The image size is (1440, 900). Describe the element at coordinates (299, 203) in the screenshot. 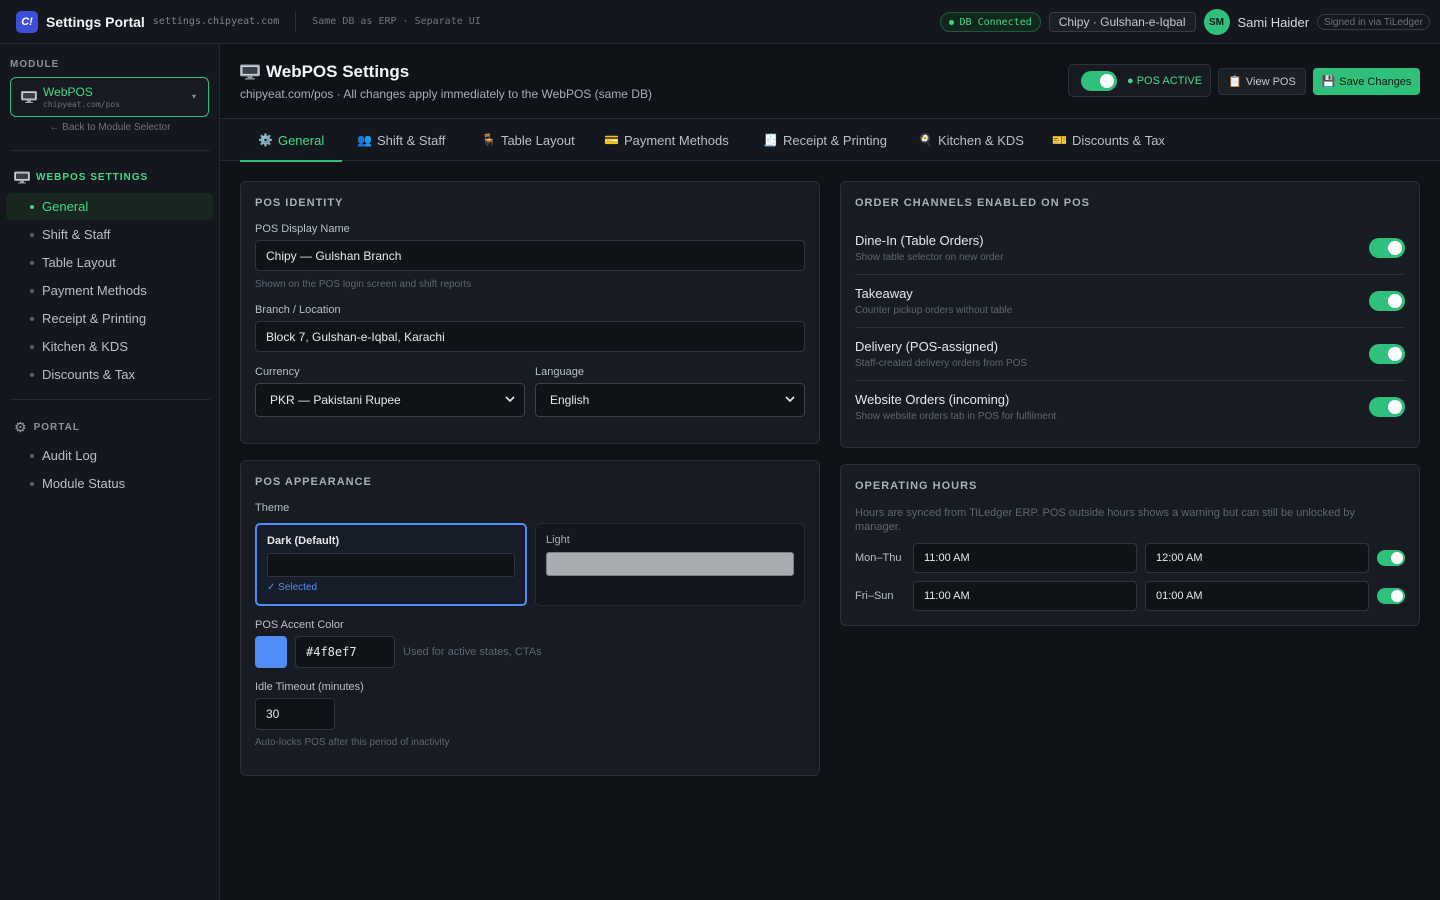

I see `card-title: POS IDENTITY` at that location.